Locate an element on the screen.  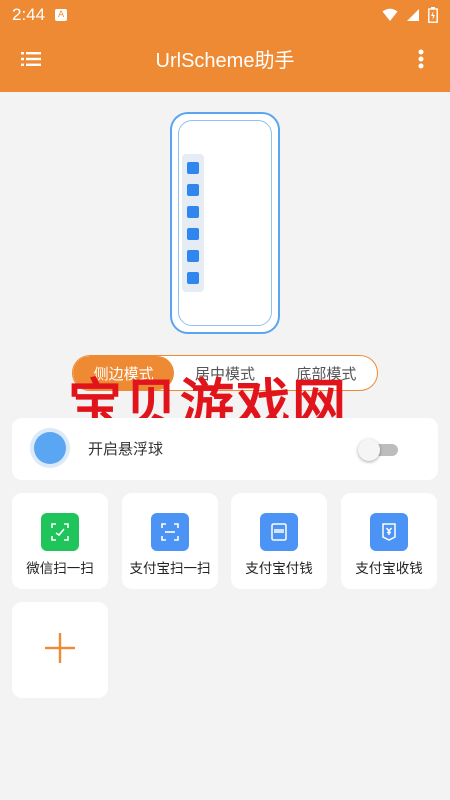
status-time: 2:44 is located at coordinates (29, 14).